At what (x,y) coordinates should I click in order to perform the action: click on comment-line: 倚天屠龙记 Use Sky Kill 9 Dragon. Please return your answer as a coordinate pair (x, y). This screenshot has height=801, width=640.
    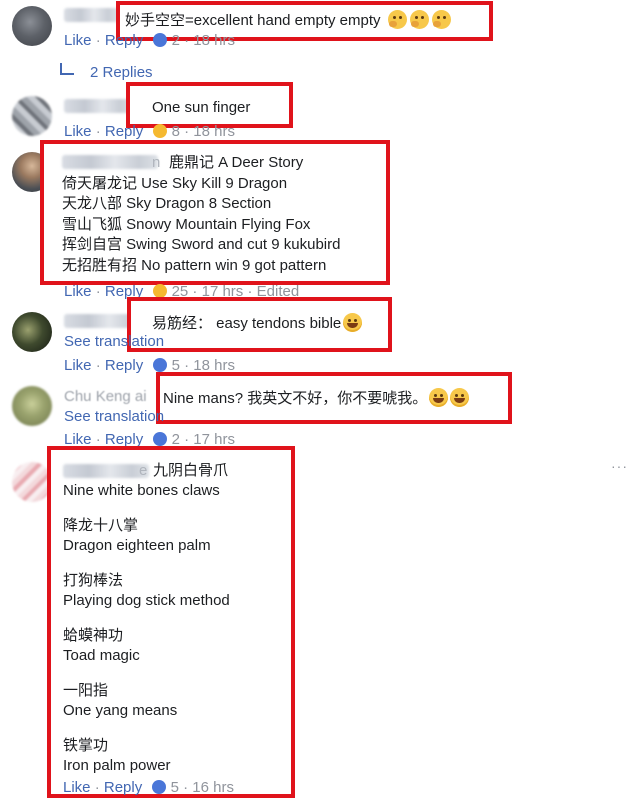
    Looking at the image, I should click on (175, 183).